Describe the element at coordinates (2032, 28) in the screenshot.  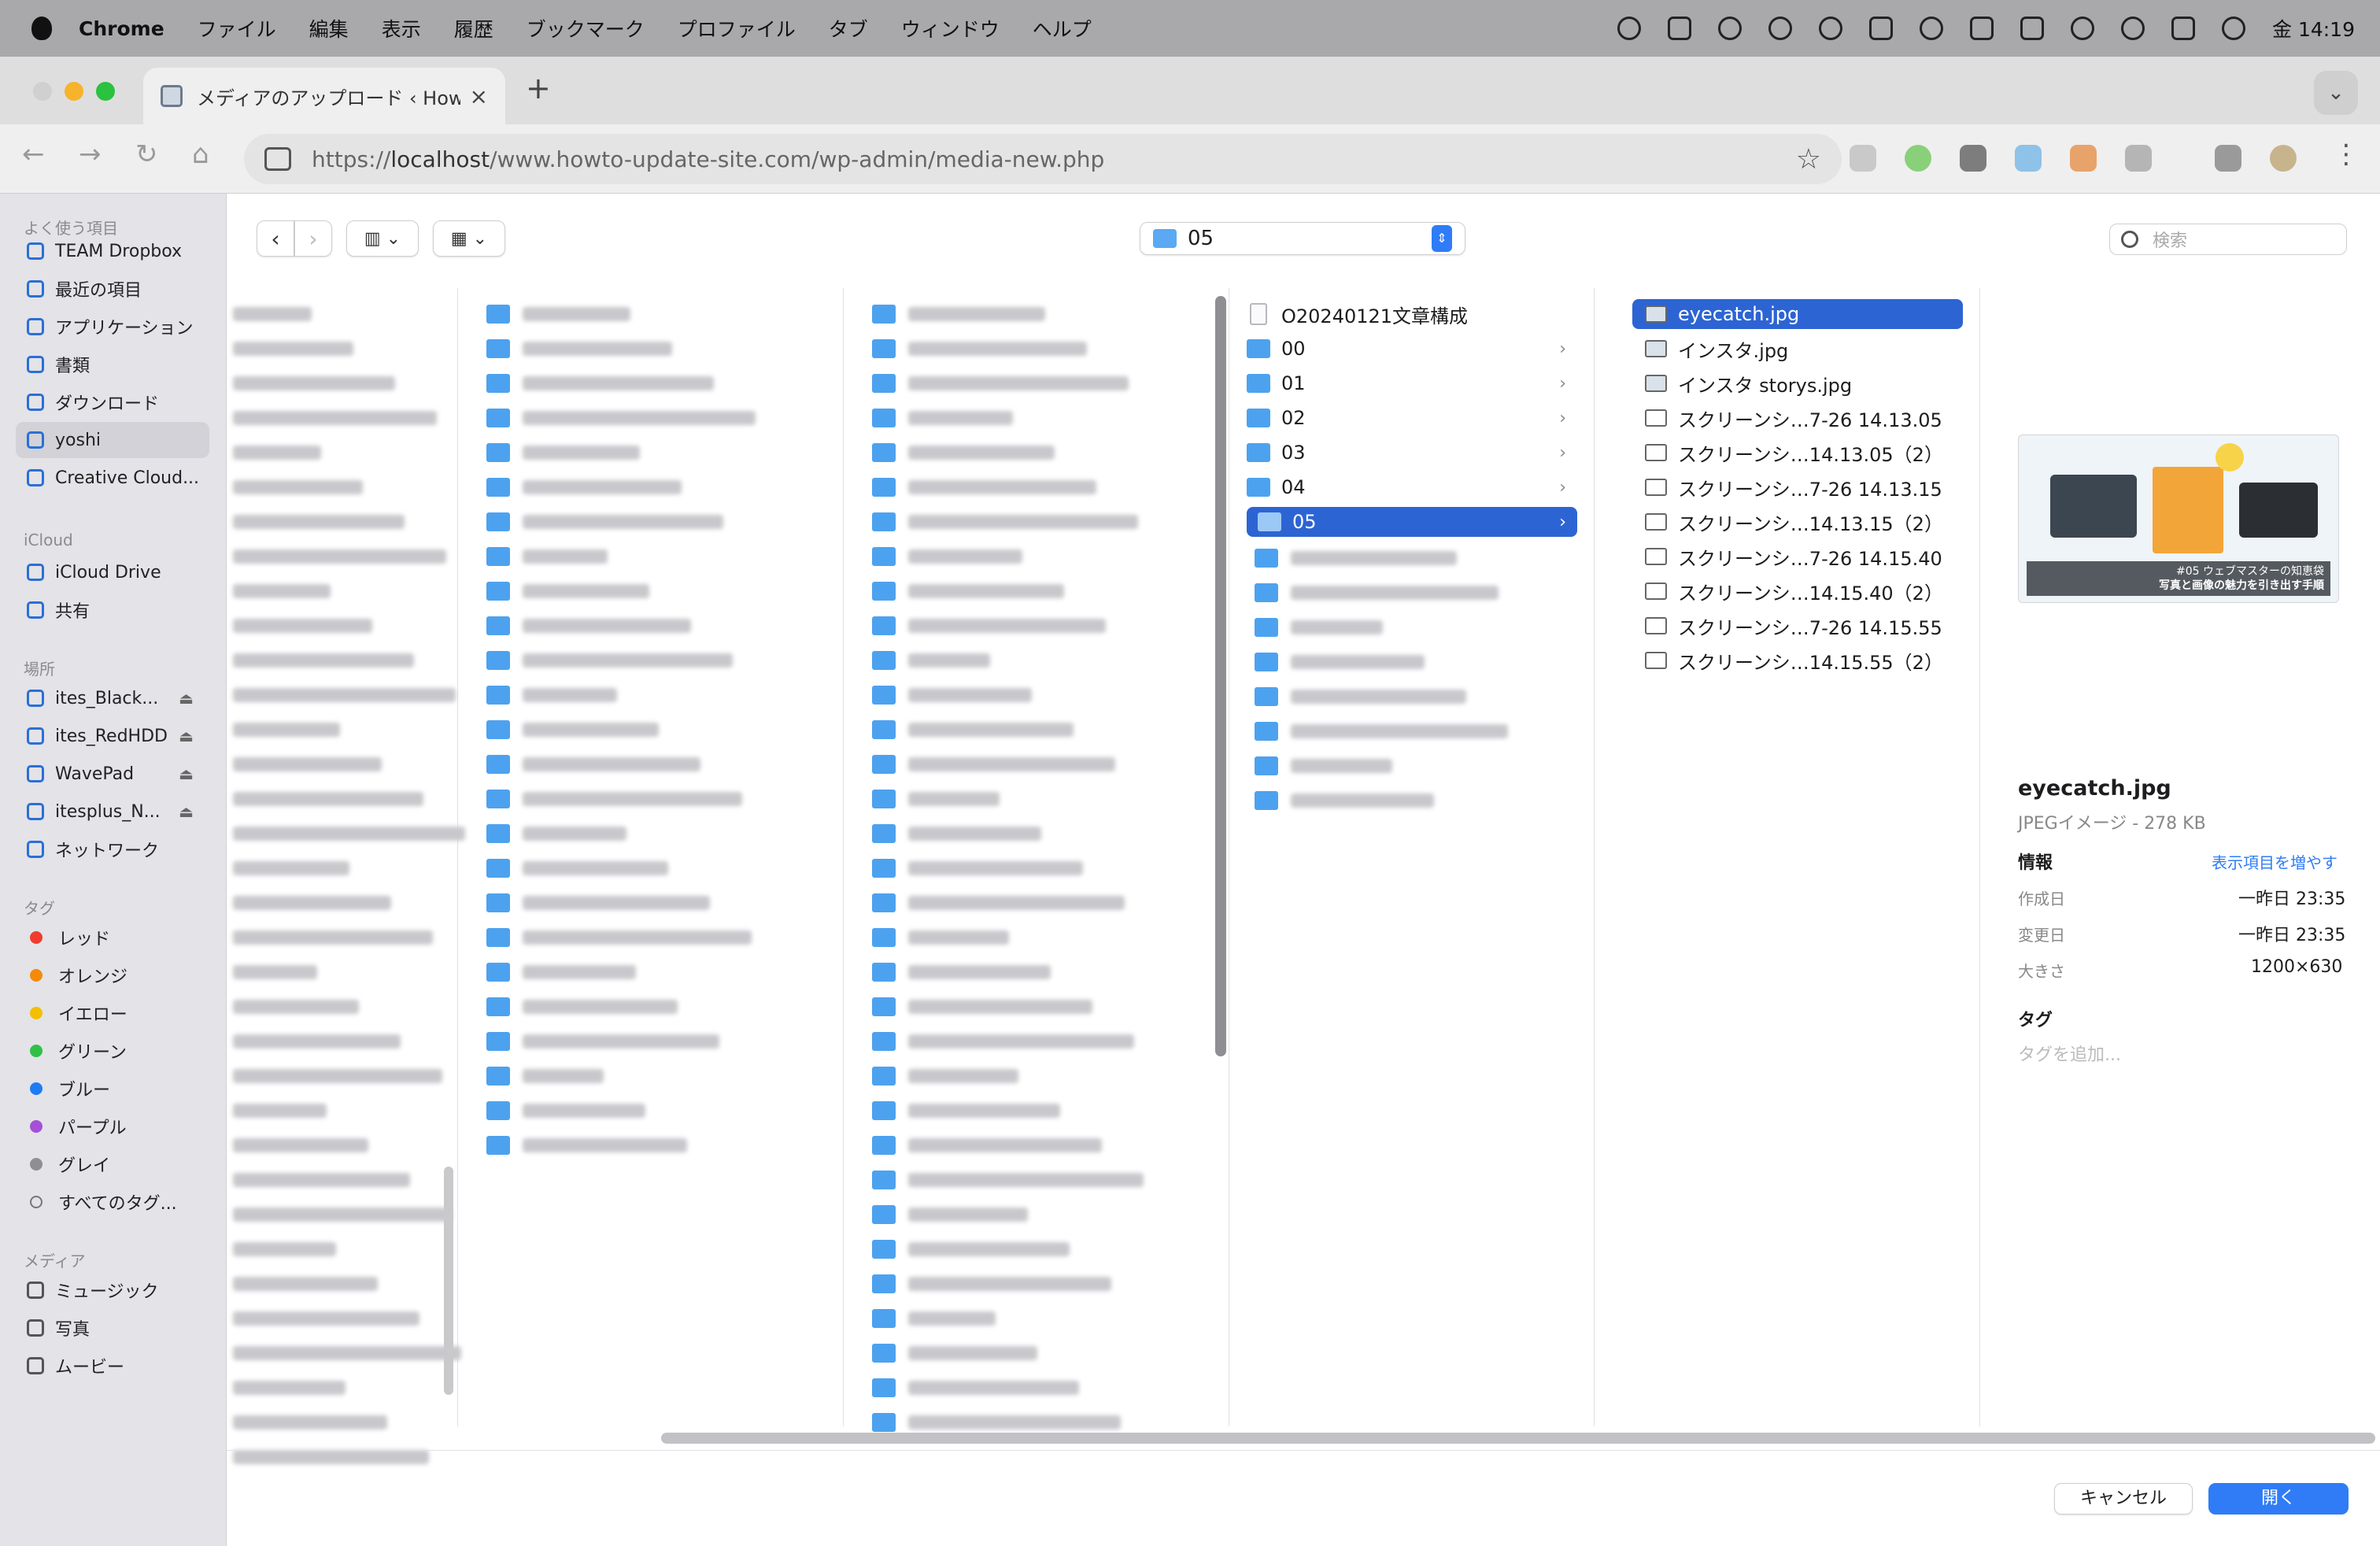
I see `battery-icon` at that location.